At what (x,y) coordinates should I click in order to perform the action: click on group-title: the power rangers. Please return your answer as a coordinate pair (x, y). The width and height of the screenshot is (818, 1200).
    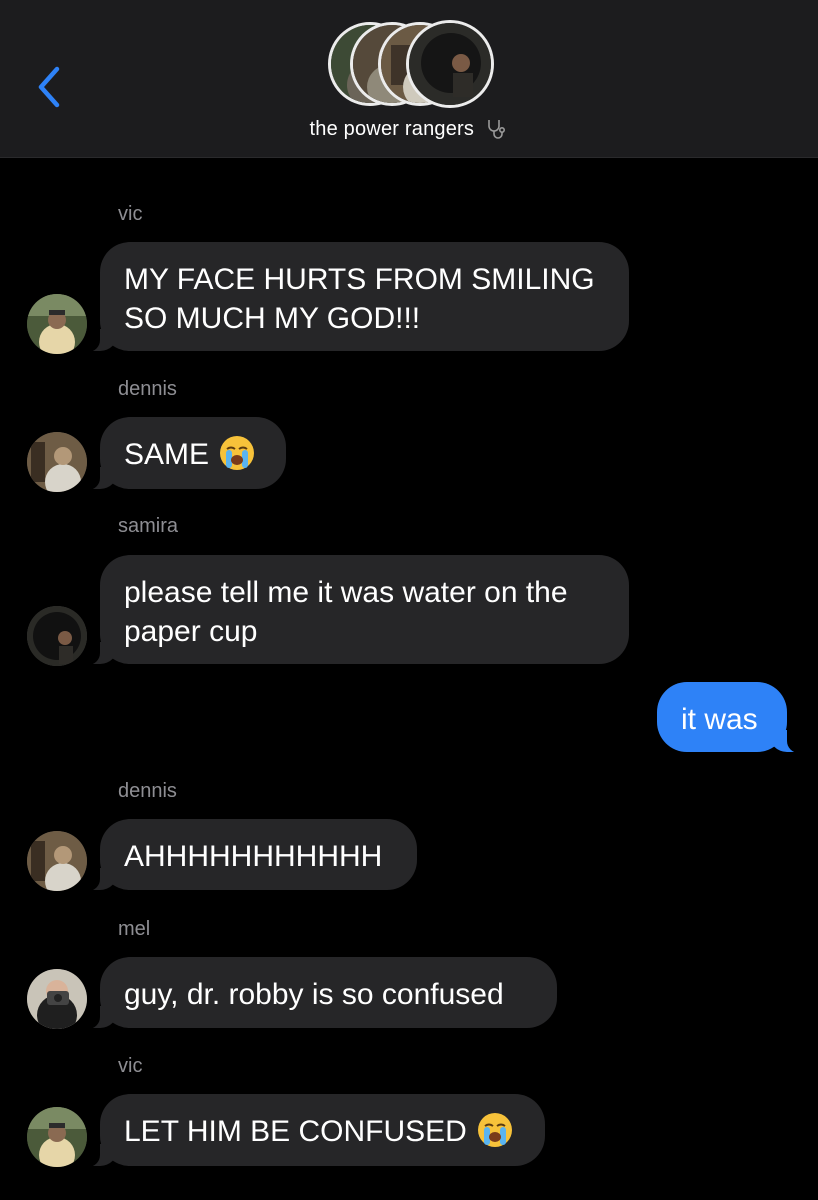
    Looking at the image, I should click on (409, 129).